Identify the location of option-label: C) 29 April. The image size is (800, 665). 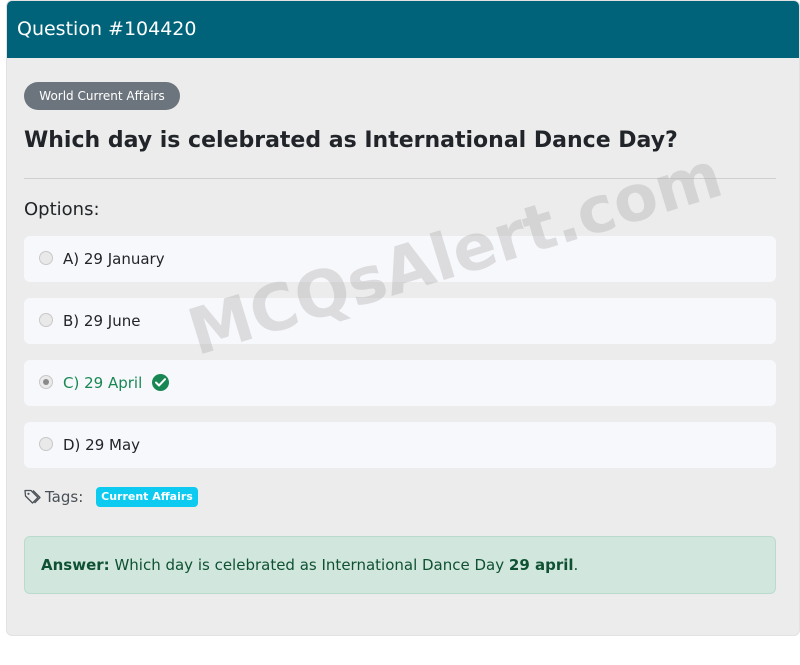
(103, 383).